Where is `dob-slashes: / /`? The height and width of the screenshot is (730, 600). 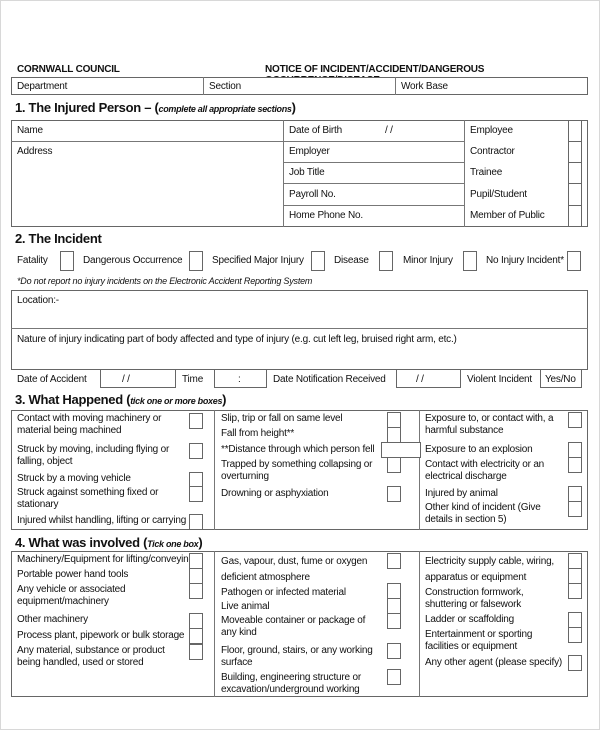 dob-slashes: / / is located at coordinates (389, 130).